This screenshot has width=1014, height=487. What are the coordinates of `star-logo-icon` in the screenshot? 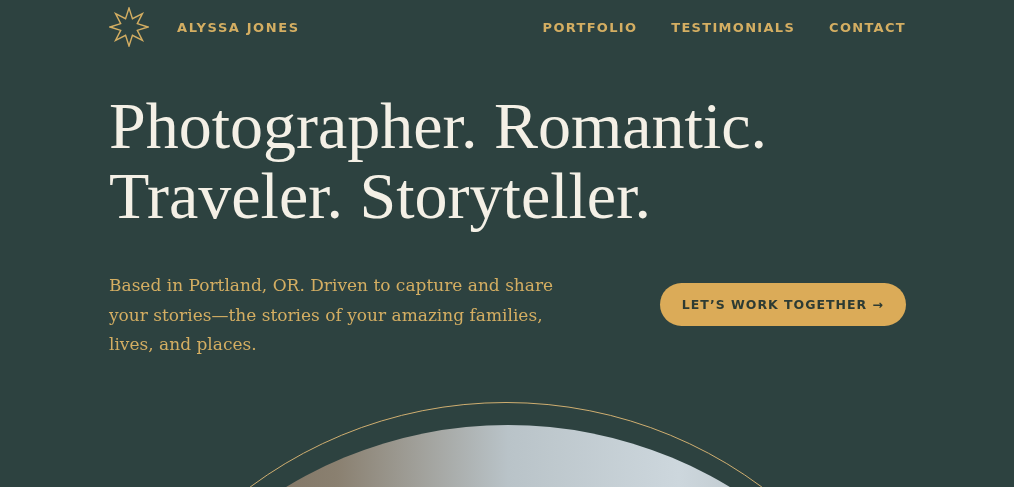 It's located at (129, 27).